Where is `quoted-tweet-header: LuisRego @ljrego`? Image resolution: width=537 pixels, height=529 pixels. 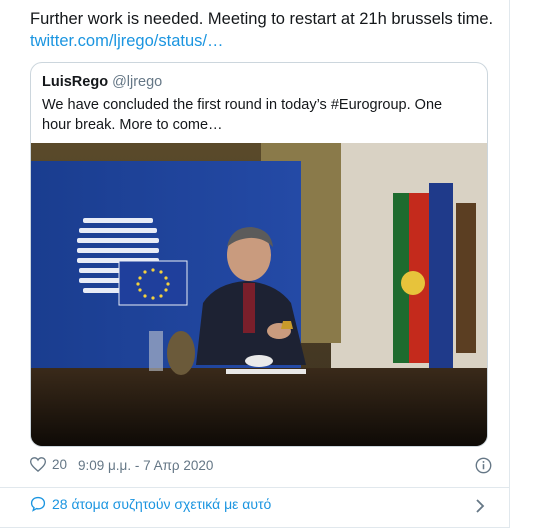
quoted-tweet-header: LuisRego @ljrego is located at coordinates (102, 82).